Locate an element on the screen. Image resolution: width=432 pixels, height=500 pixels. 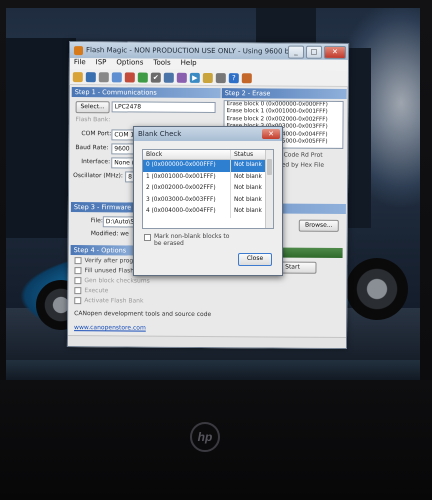
dialog-close-button: Close is located at coordinates (255, 259).